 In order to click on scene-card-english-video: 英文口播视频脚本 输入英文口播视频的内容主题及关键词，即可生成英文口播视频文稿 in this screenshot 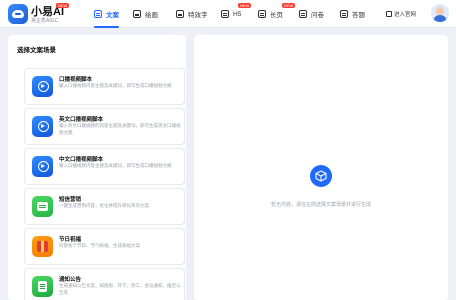, I will do `click(104, 126)`.